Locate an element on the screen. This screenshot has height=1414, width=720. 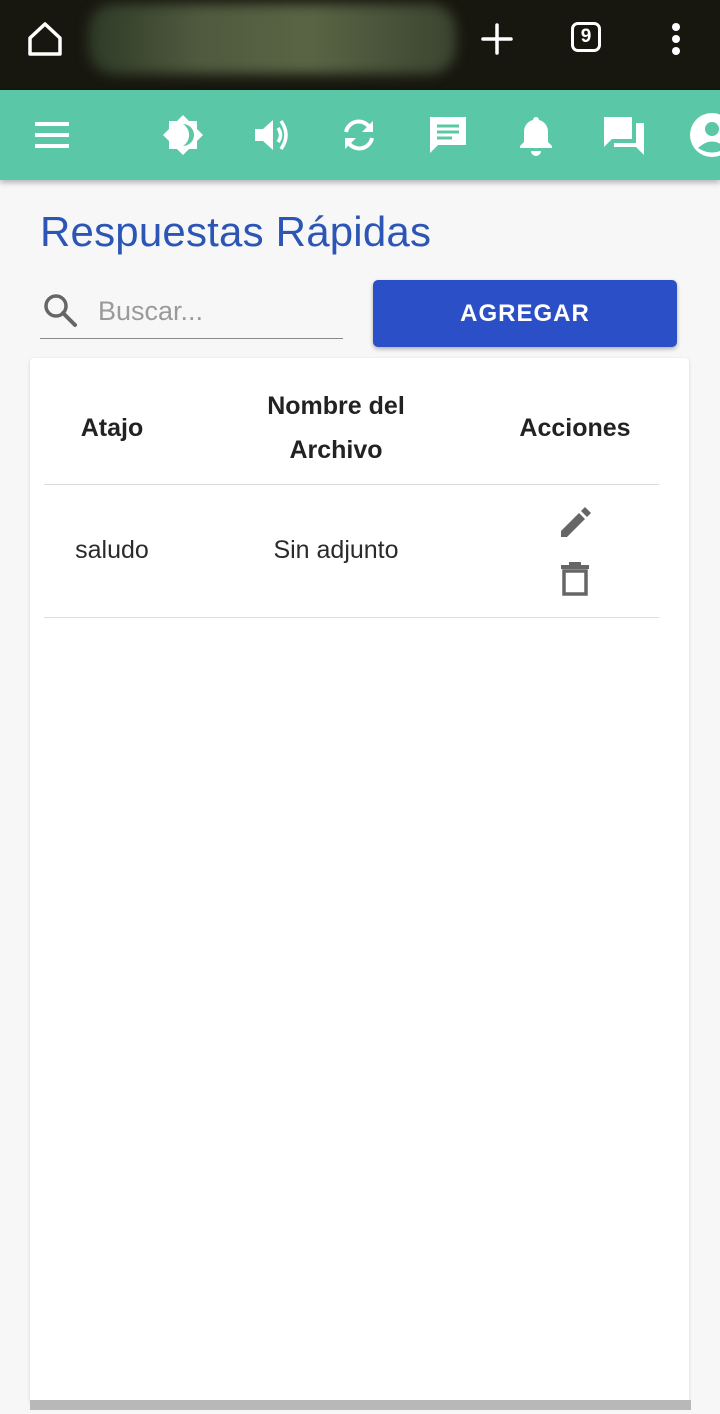
brightness-icon is located at coordinates (183, 135).